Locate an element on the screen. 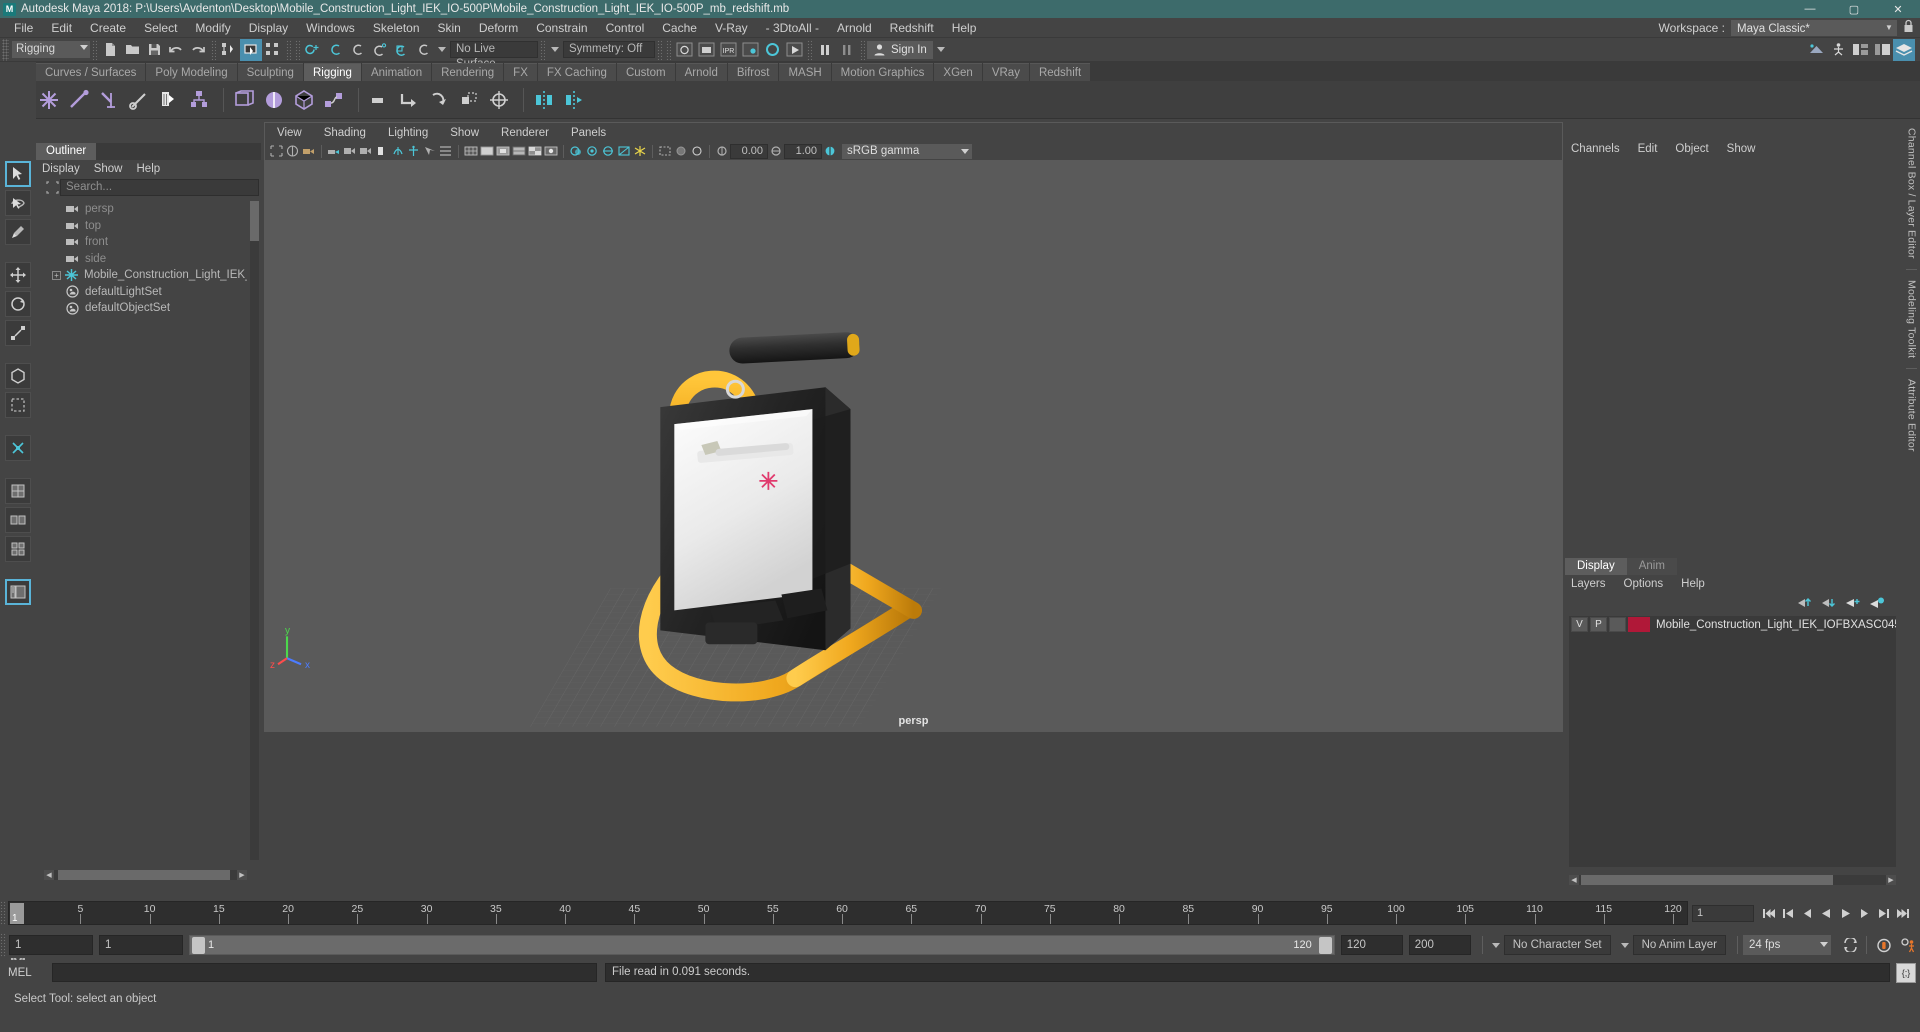  layer-color-swatch is located at coordinates (1639, 624).